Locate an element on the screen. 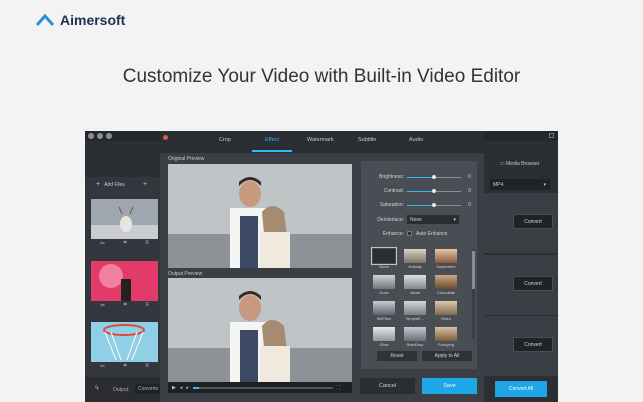 This screenshot has height=402, width=643. apply-to-all-button: Apply to All is located at coordinates (447, 356).